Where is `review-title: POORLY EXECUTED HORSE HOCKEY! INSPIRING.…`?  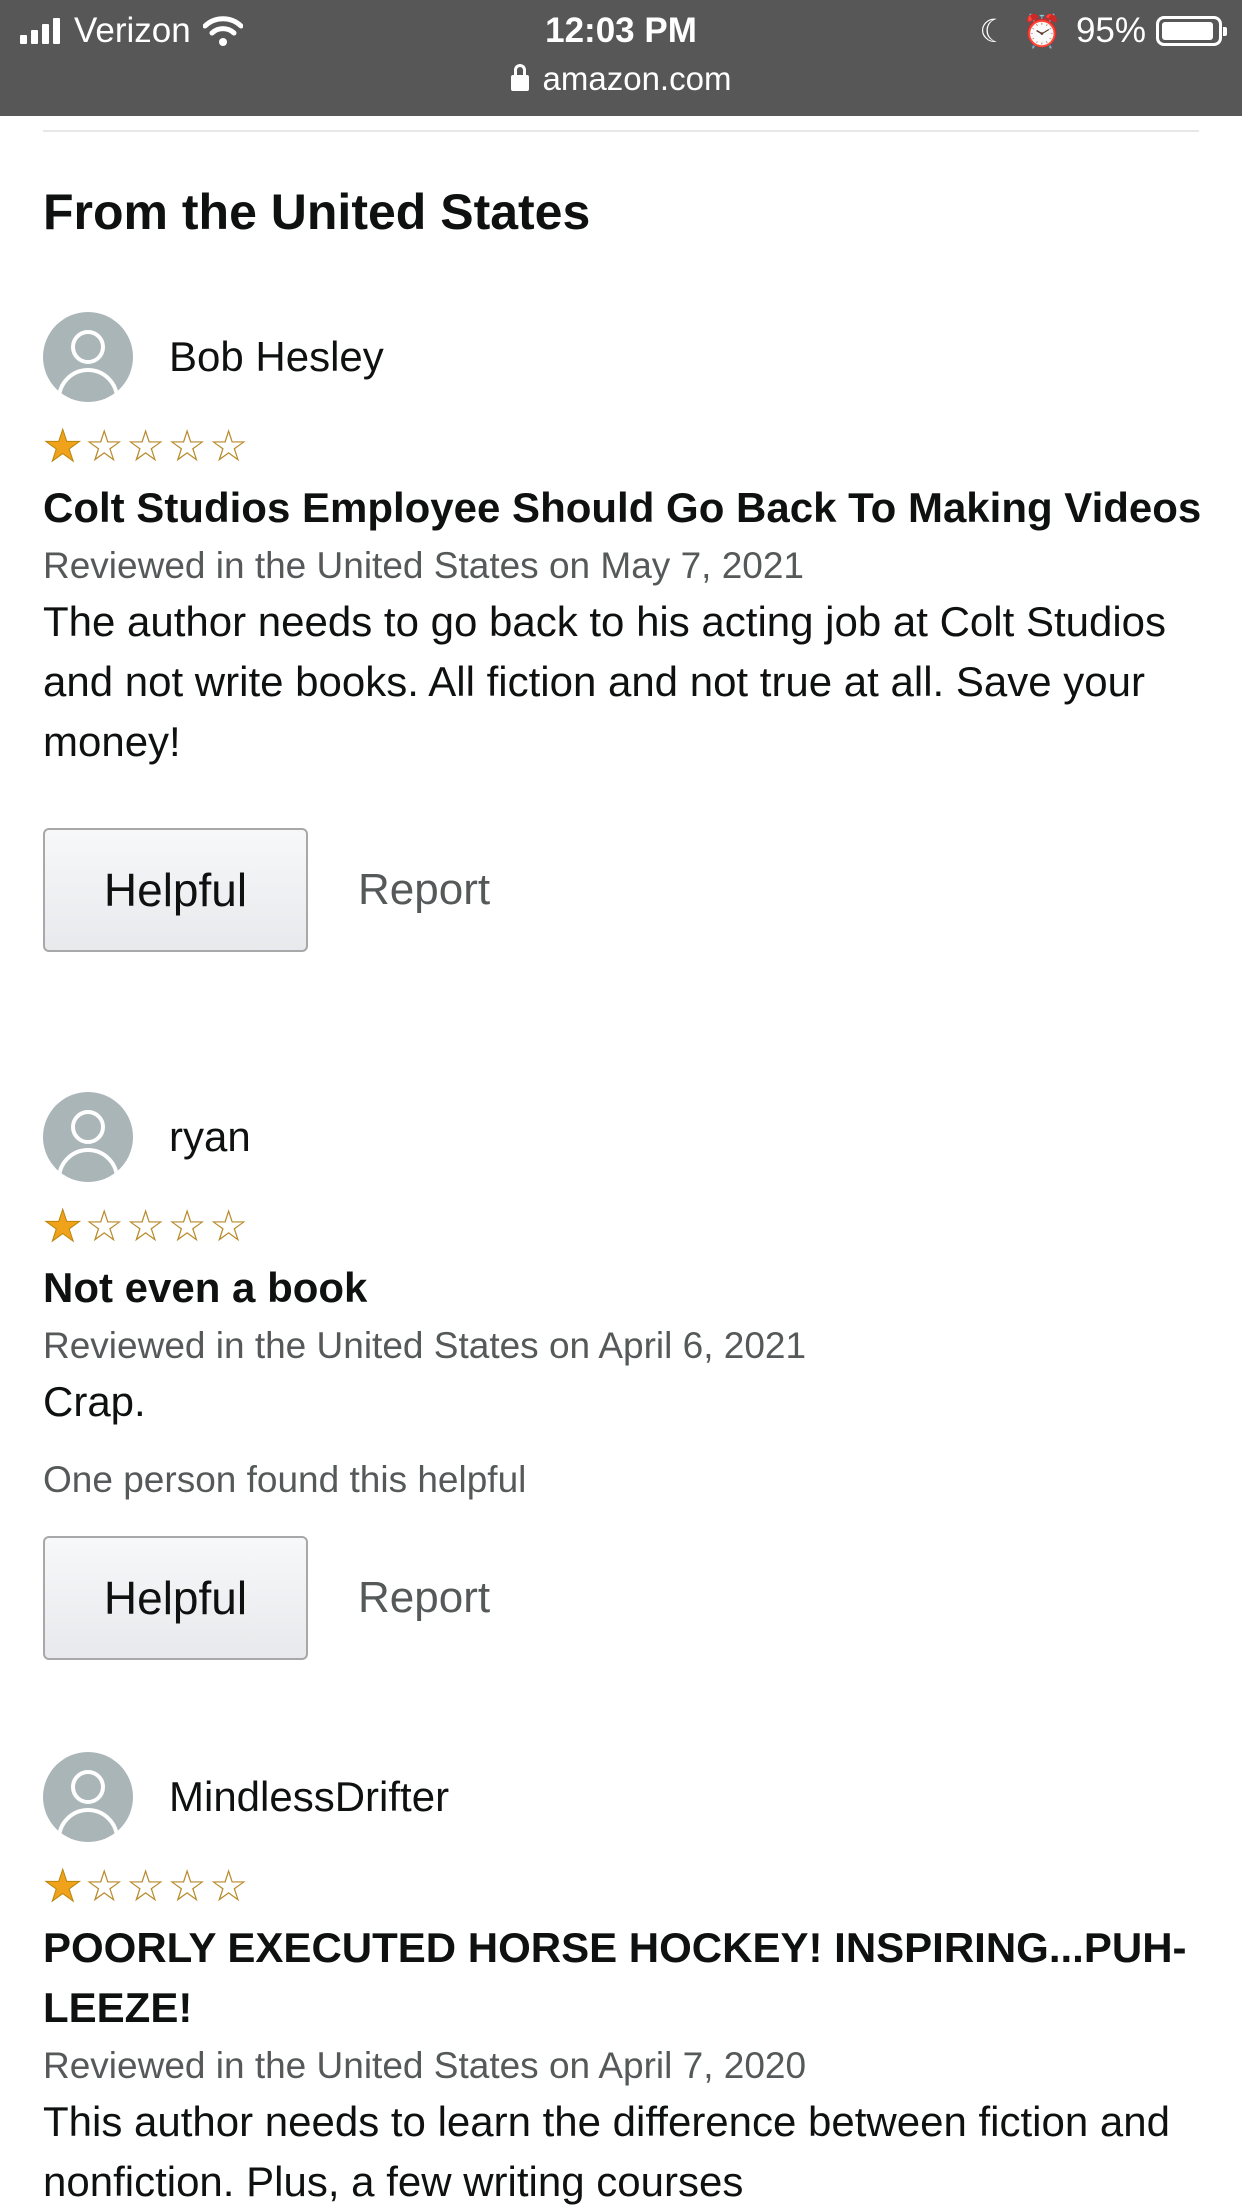
review-title: POORLY EXECUTED HORSE HOCKEY! INSPIRING.… is located at coordinates (623, 1978).